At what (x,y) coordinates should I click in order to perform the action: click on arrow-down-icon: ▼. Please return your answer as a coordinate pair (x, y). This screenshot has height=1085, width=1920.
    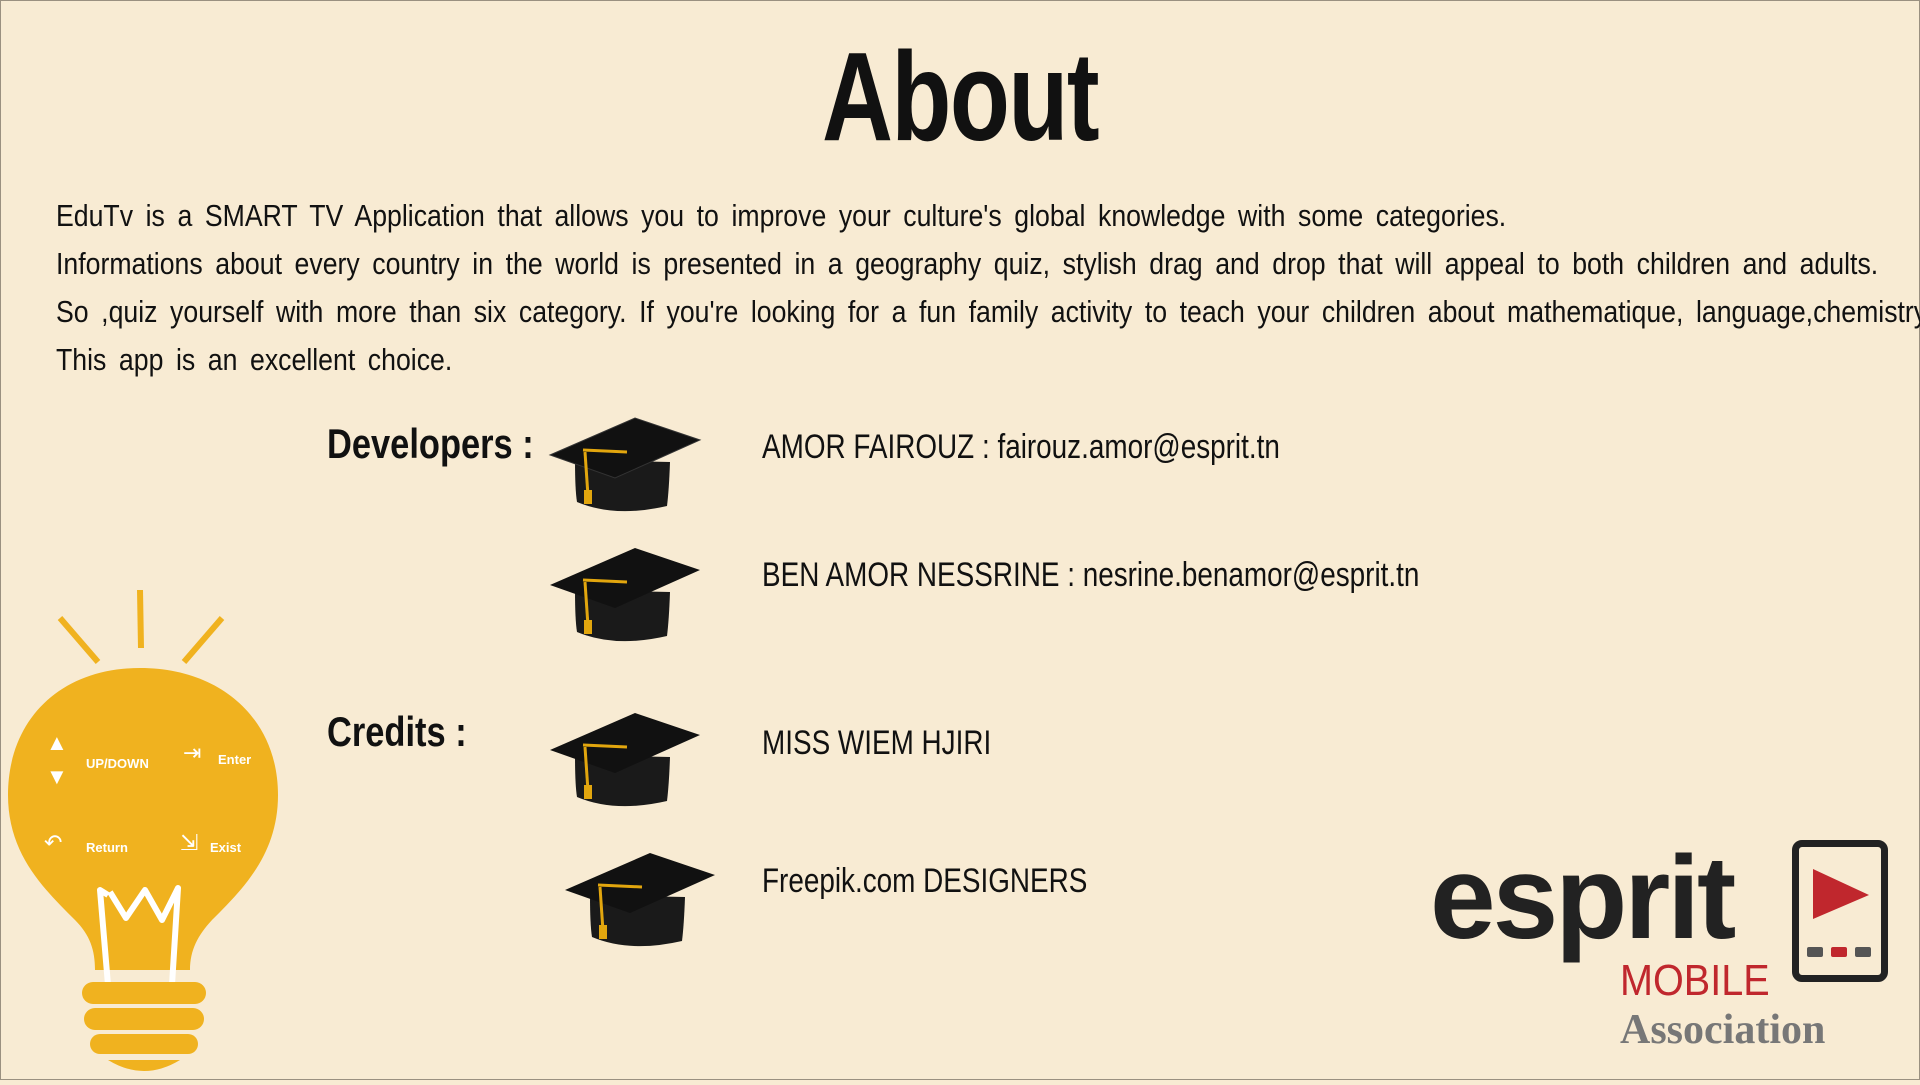
    Looking at the image, I should click on (57, 776).